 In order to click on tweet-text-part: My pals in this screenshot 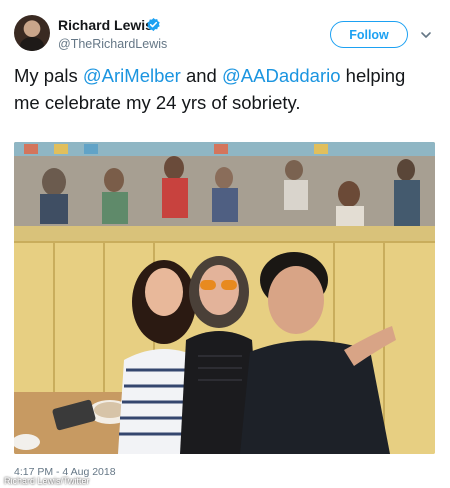, I will do `click(48, 75)`.